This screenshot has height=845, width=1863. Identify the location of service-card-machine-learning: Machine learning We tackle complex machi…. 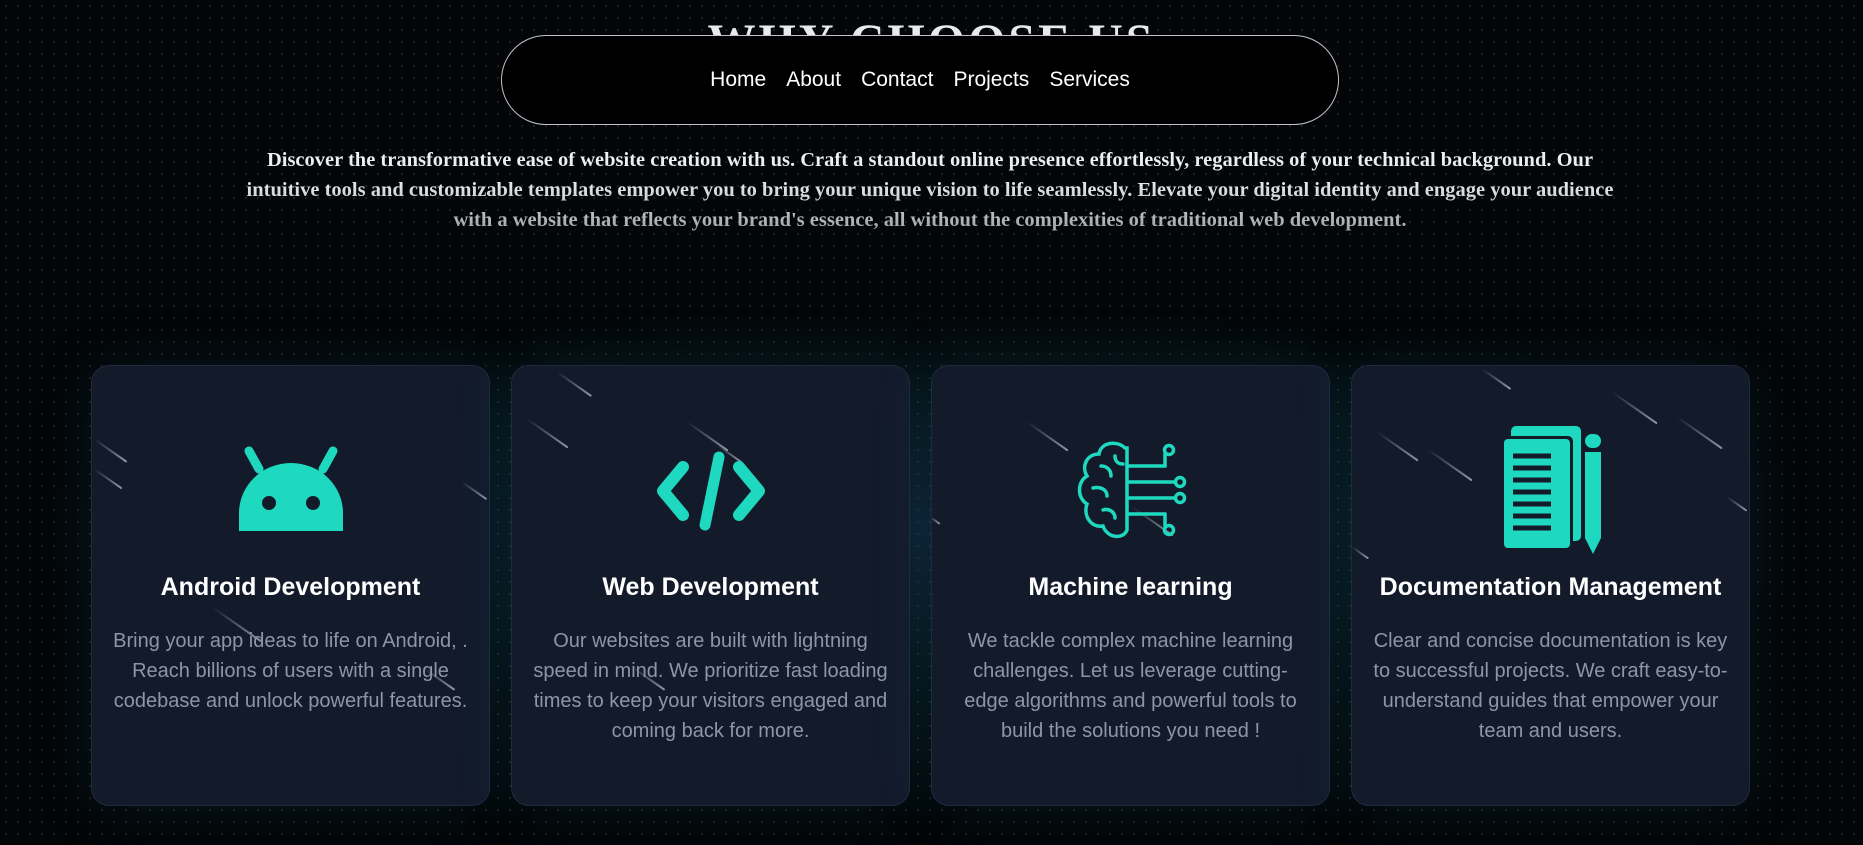
(1130, 585).